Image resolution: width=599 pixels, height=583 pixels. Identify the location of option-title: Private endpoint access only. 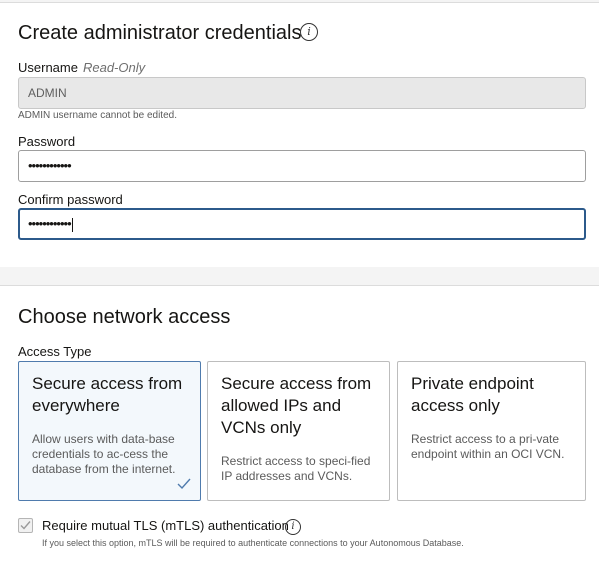
(472, 394).